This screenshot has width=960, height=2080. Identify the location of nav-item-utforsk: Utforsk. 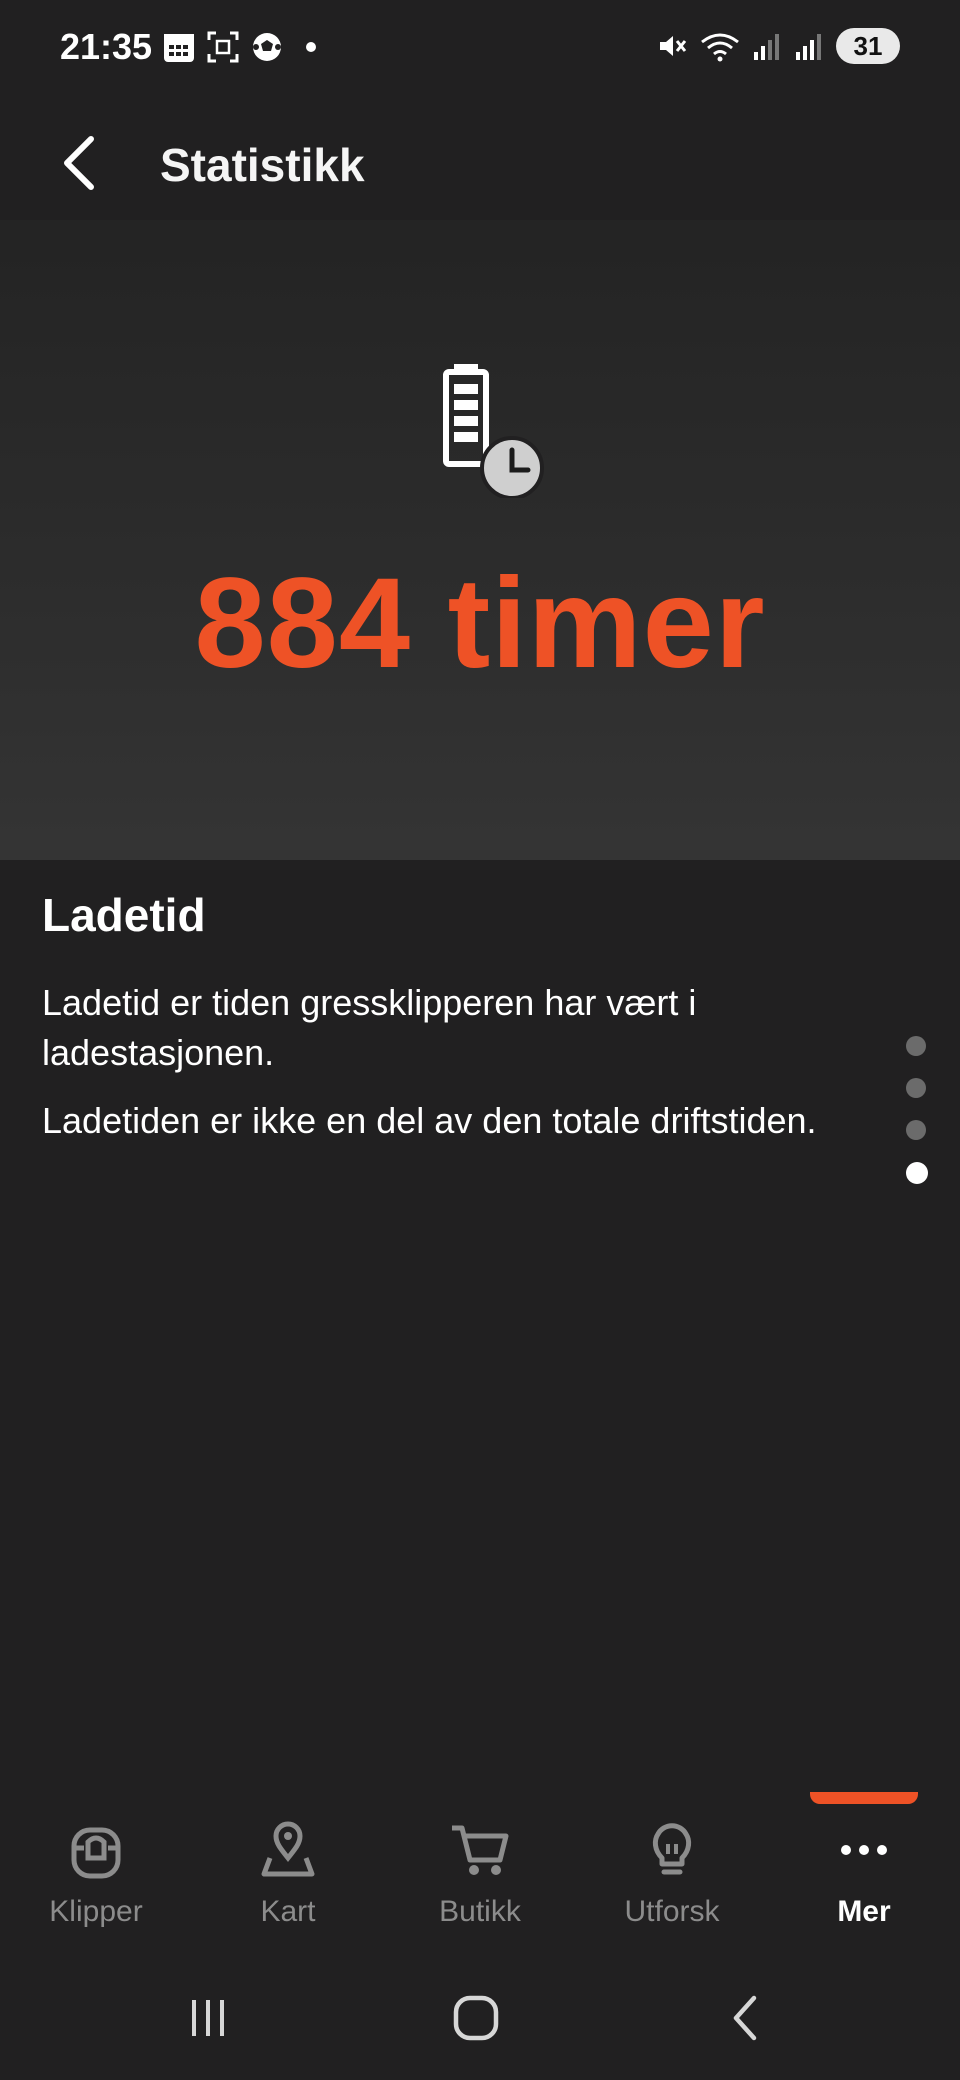
(672, 1880).